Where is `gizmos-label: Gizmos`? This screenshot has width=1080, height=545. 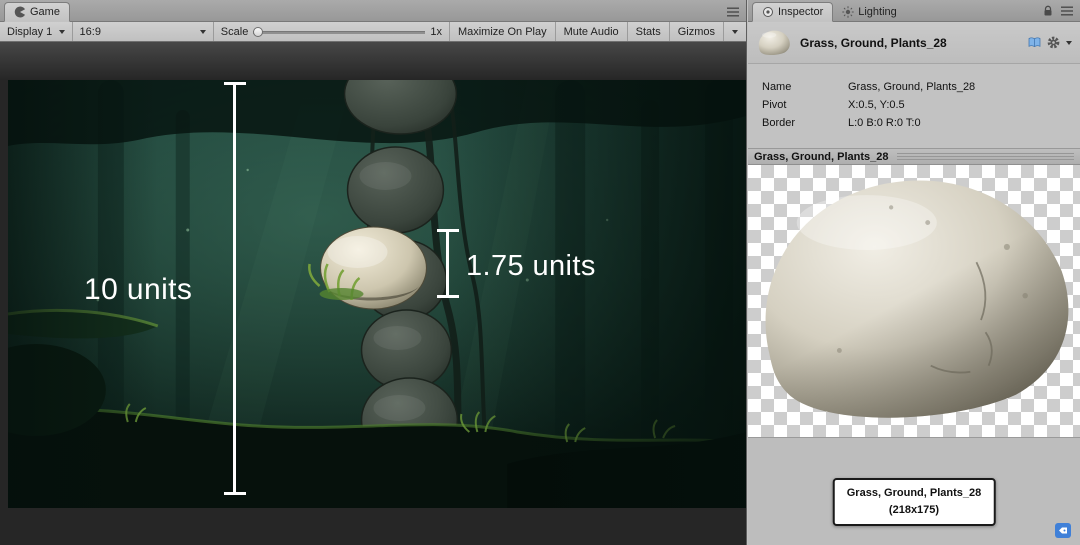 gizmos-label: Gizmos is located at coordinates (696, 31).